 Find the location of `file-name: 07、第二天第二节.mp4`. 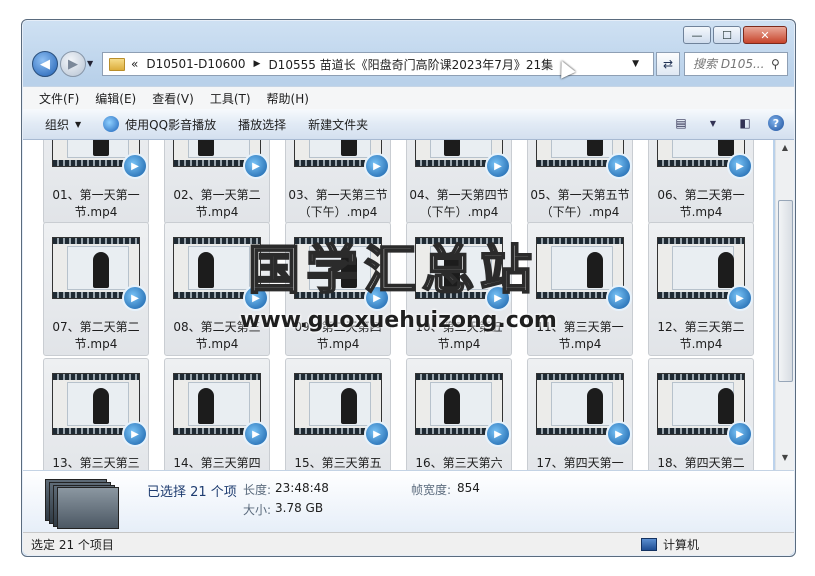

file-name: 07、第二天第二节.mp4 is located at coordinates (96, 335).